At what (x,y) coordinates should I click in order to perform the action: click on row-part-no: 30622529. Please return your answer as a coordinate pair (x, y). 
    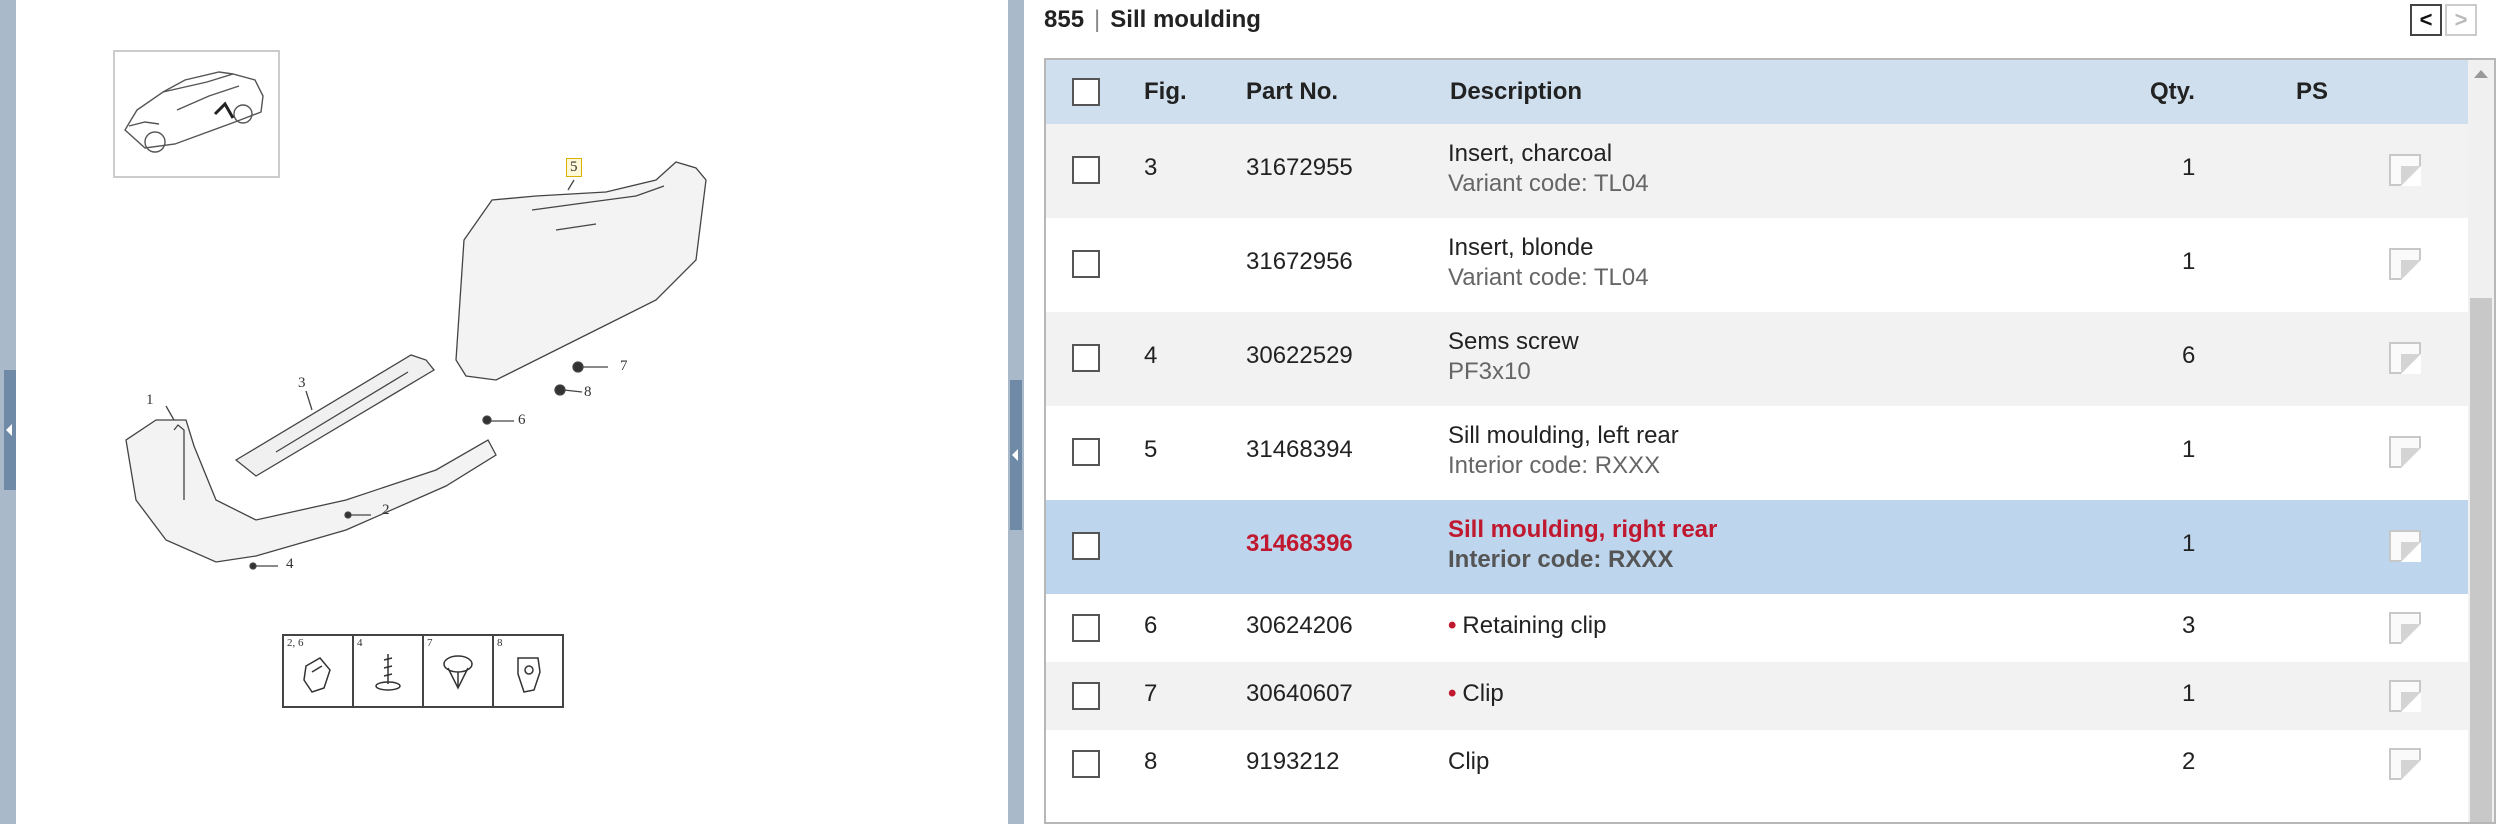
    Looking at the image, I should click on (1299, 356).